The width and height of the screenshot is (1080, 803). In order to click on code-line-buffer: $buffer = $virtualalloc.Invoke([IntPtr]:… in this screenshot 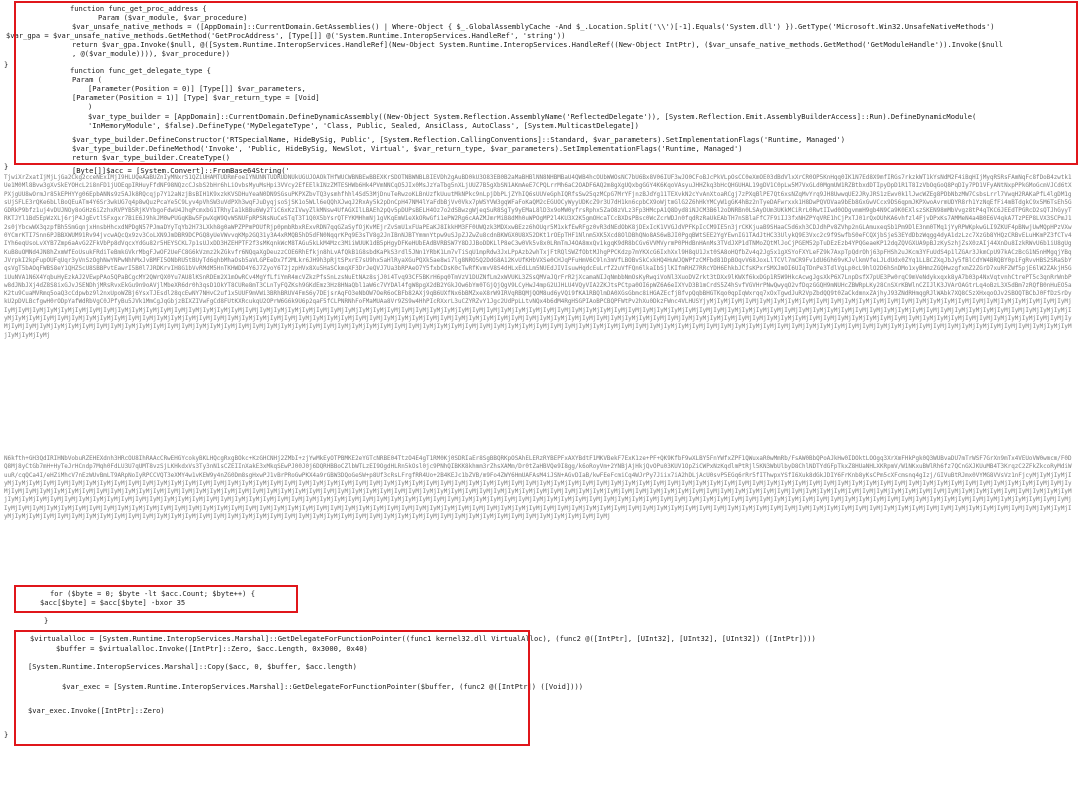, I will do `click(212, 648)`.